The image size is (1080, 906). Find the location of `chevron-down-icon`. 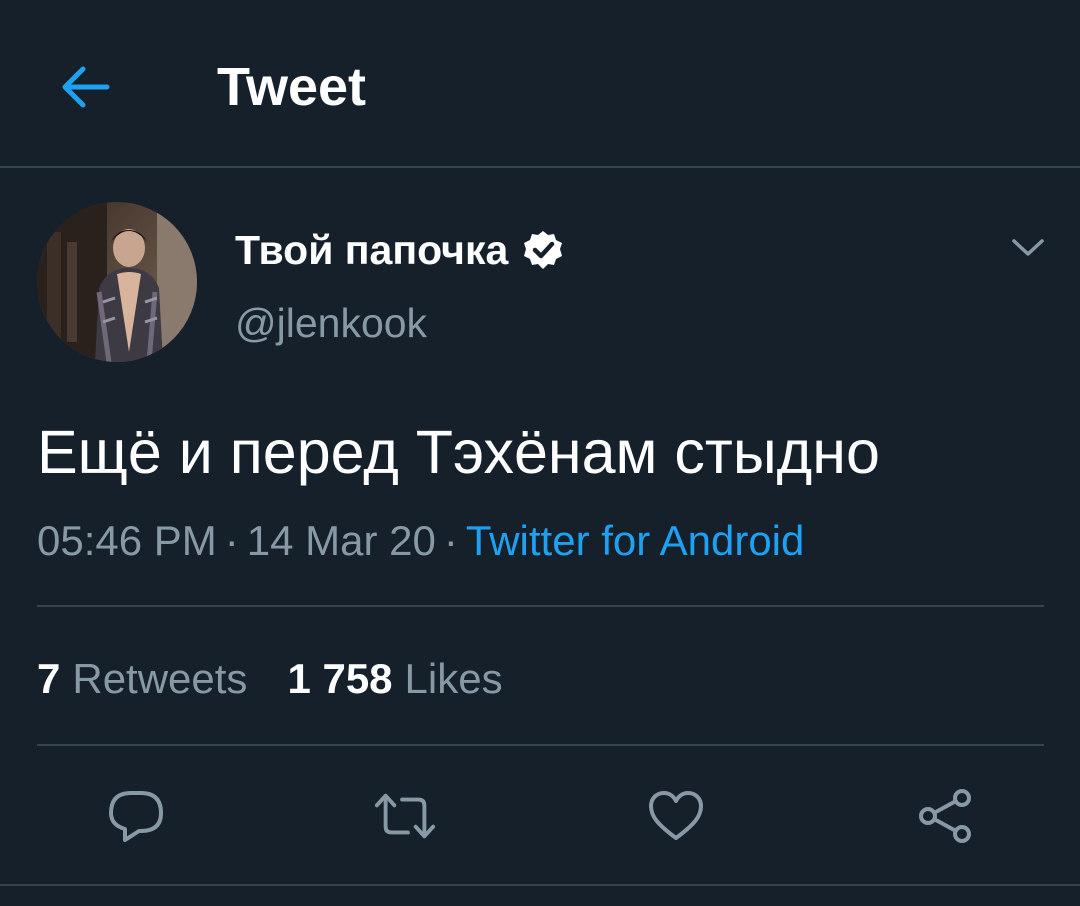

chevron-down-icon is located at coordinates (1028, 247).